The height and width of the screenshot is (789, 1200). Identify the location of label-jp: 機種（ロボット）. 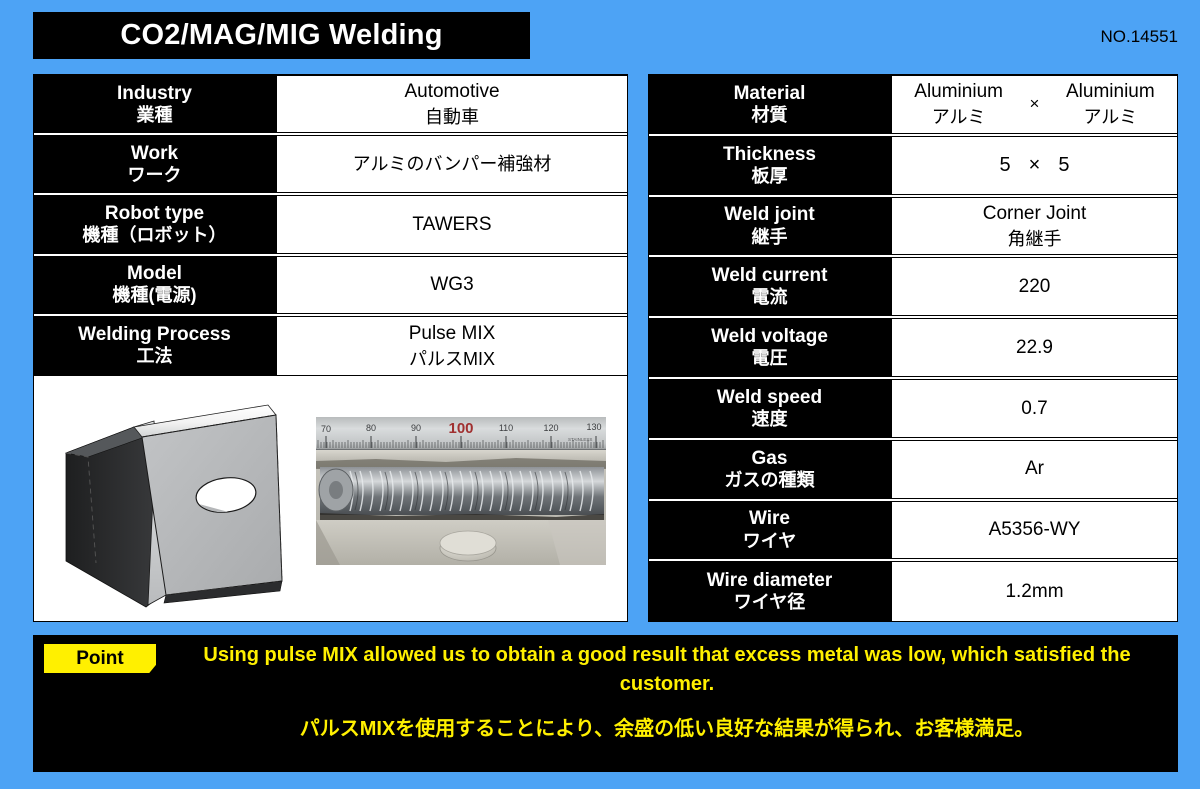
(154, 235).